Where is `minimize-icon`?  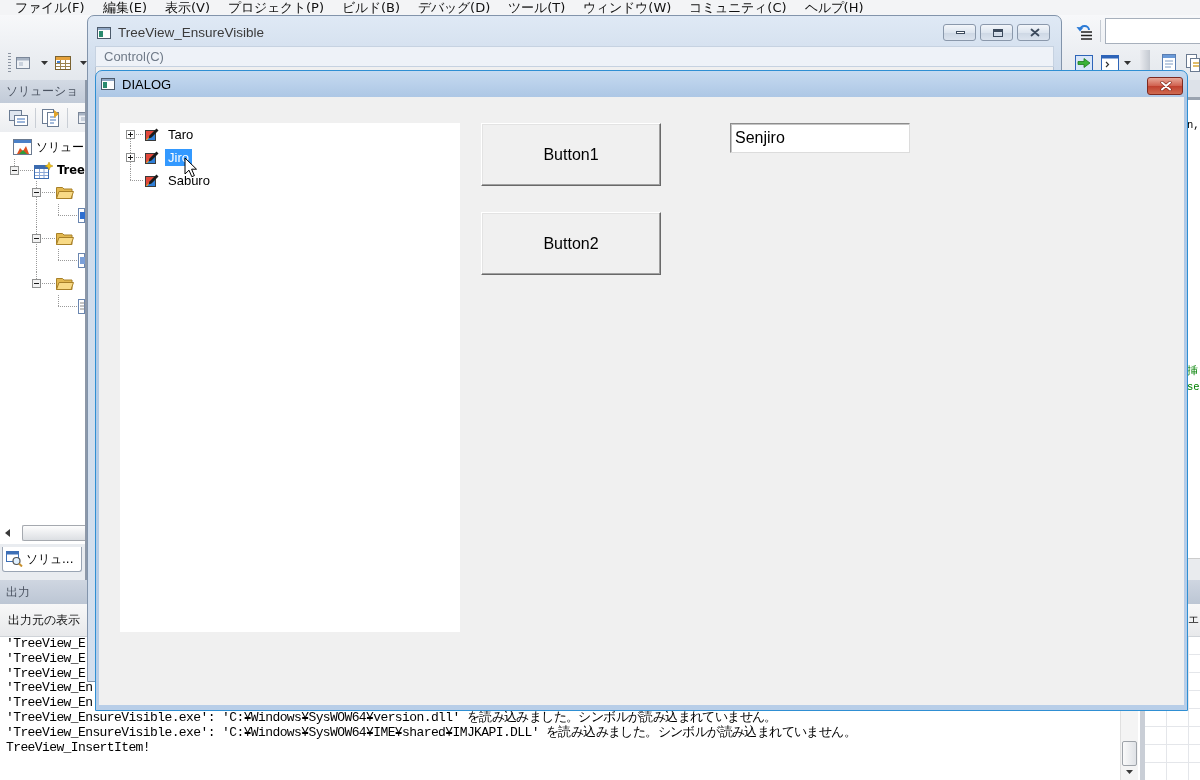
minimize-icon is located at coordinates (960, 32).